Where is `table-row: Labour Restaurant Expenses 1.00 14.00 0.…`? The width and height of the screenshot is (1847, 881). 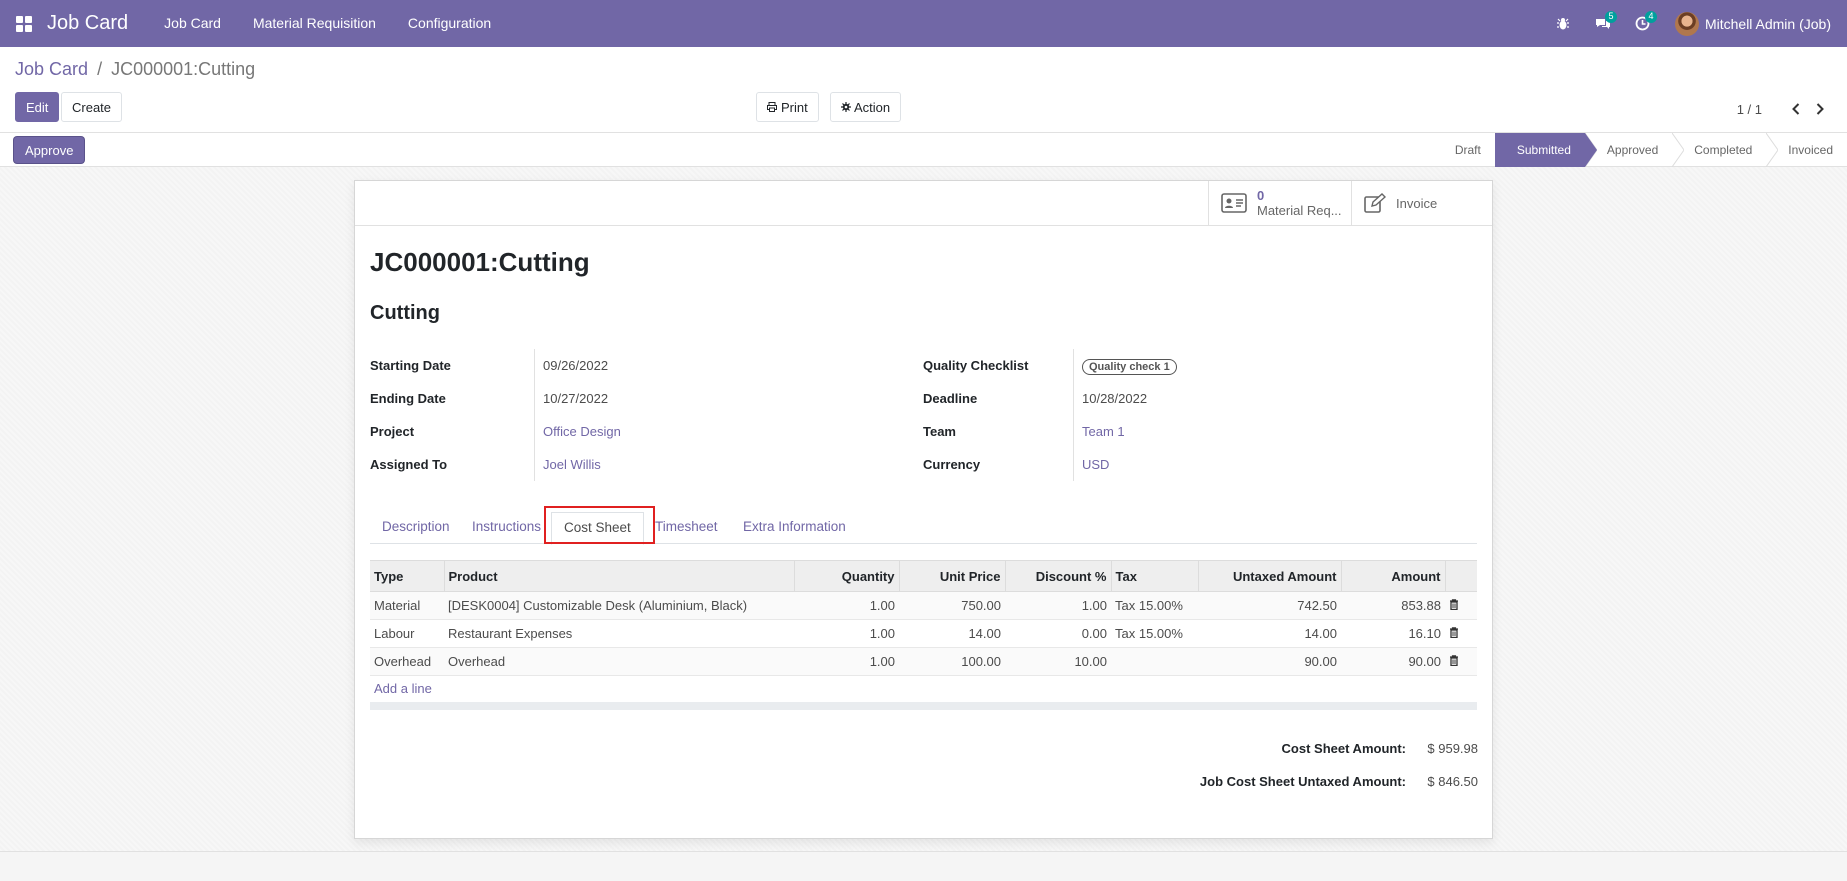 table-row: Labour Restaurant Expenses 1.00 14.00 0.… is located at coordinates (923, 633).